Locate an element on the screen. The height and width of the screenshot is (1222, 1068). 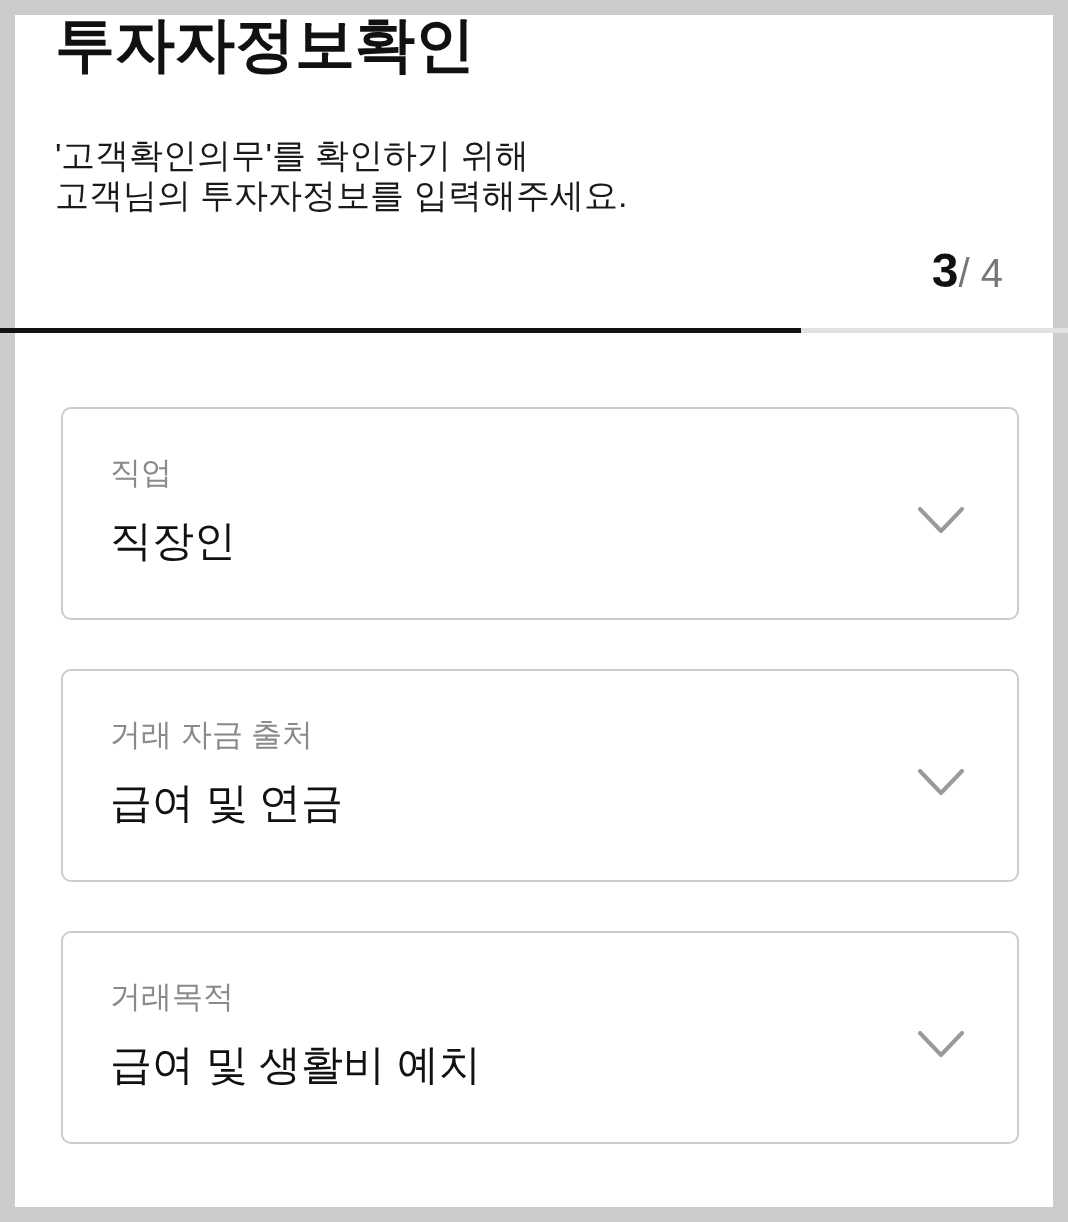
field-label: 거래목적 is located at coordinates (172, 997).